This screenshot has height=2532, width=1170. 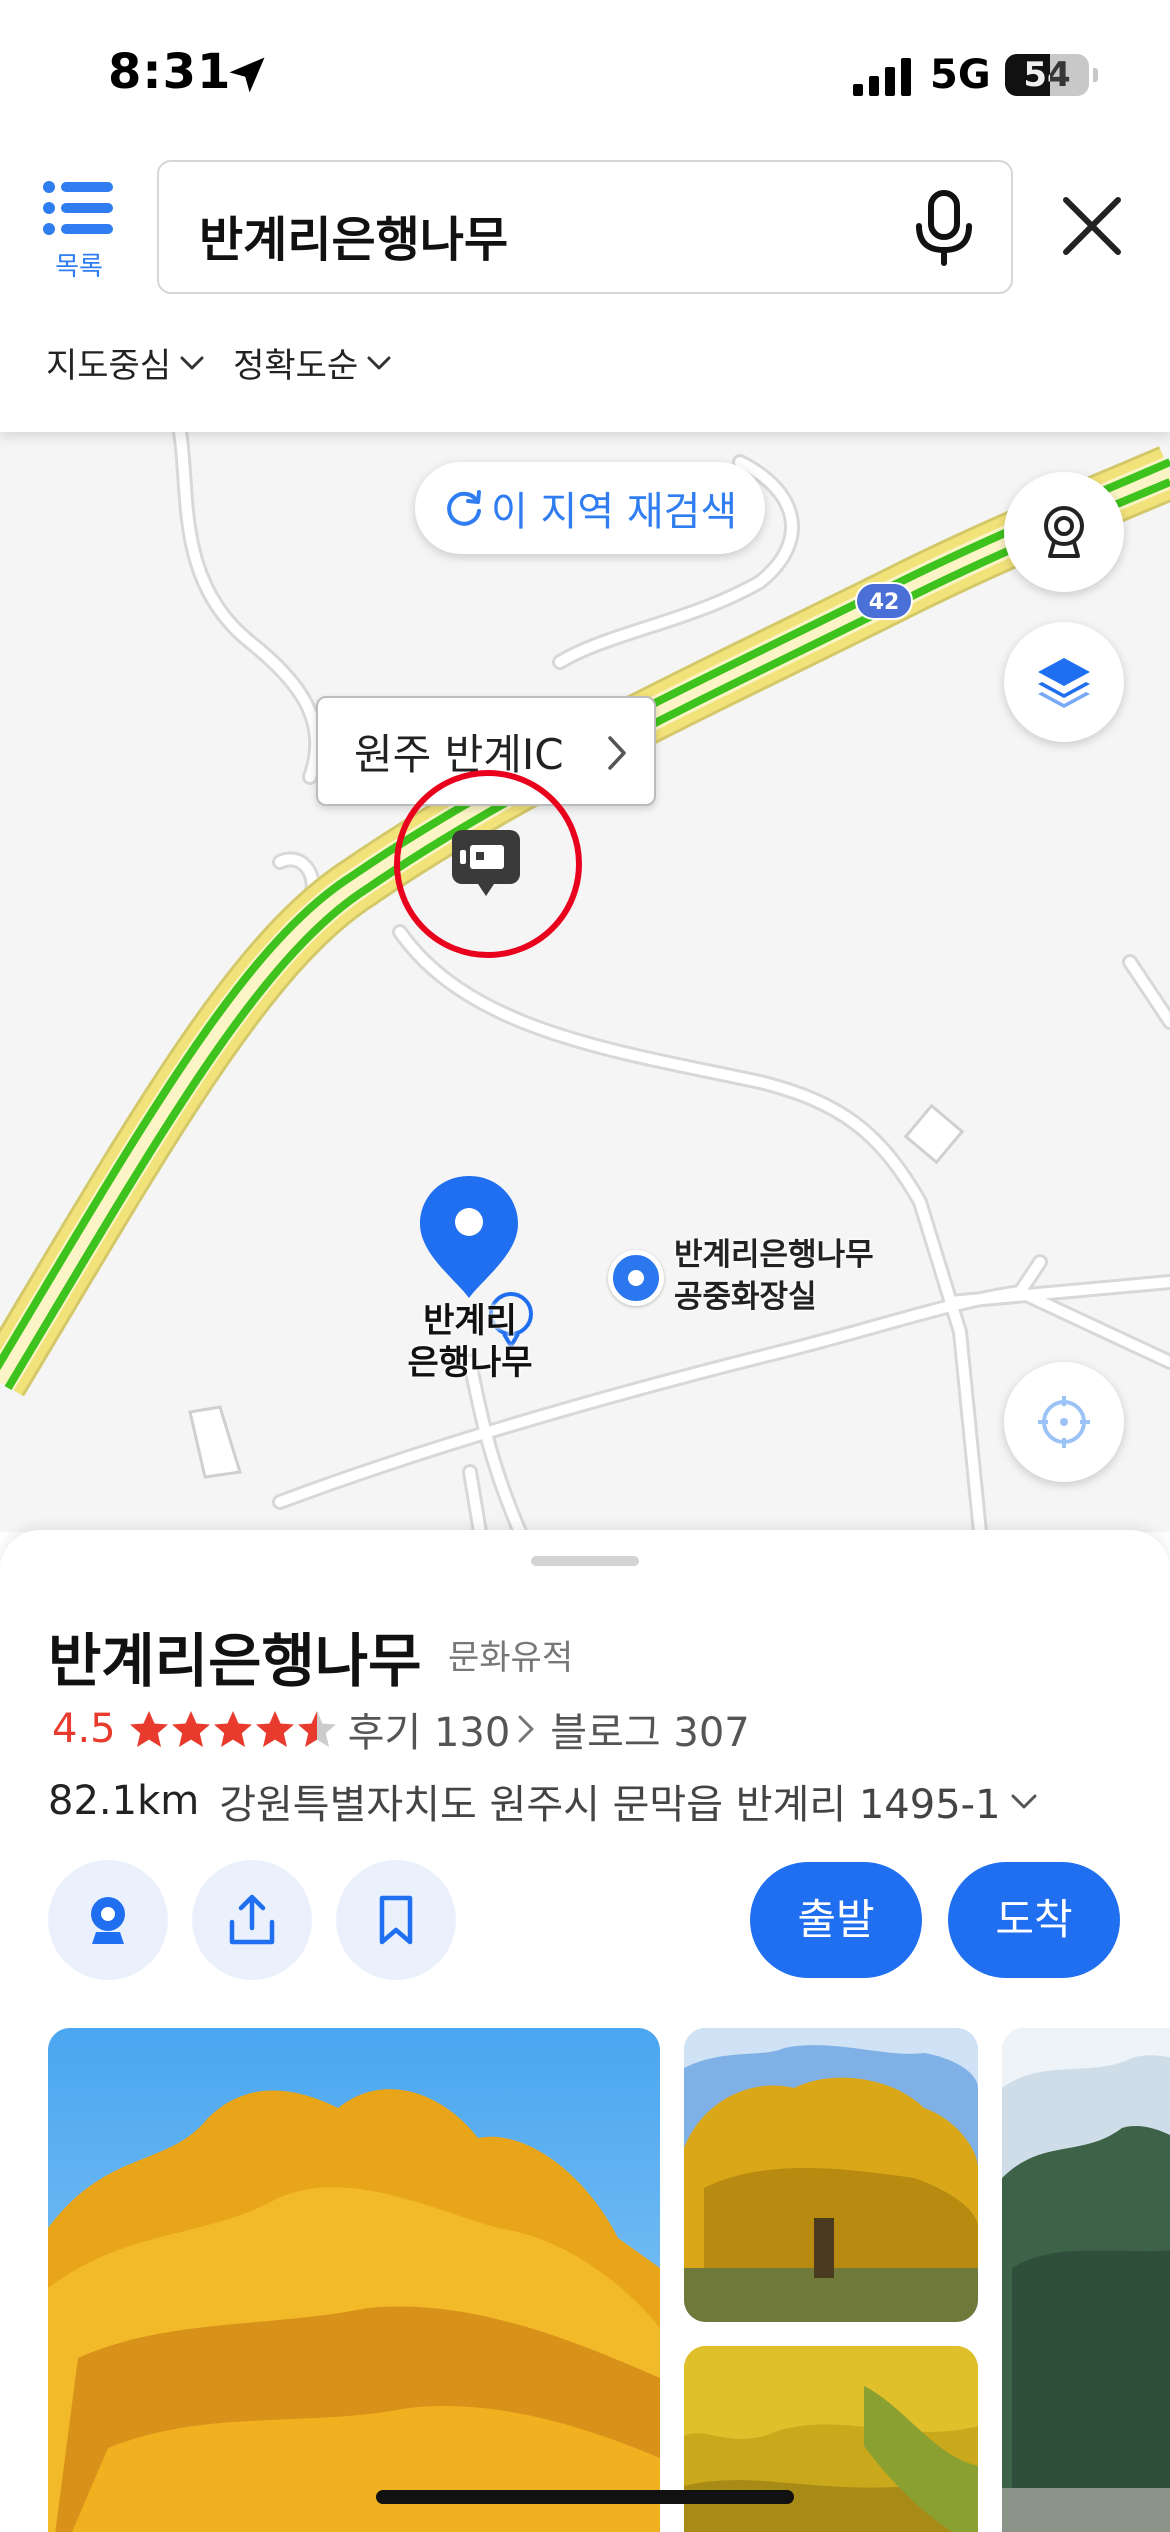 What do you see at coordinates (109, 366) in the screenshot?
I see `filter-label: 지도중심` at bounding box center [109, 366].